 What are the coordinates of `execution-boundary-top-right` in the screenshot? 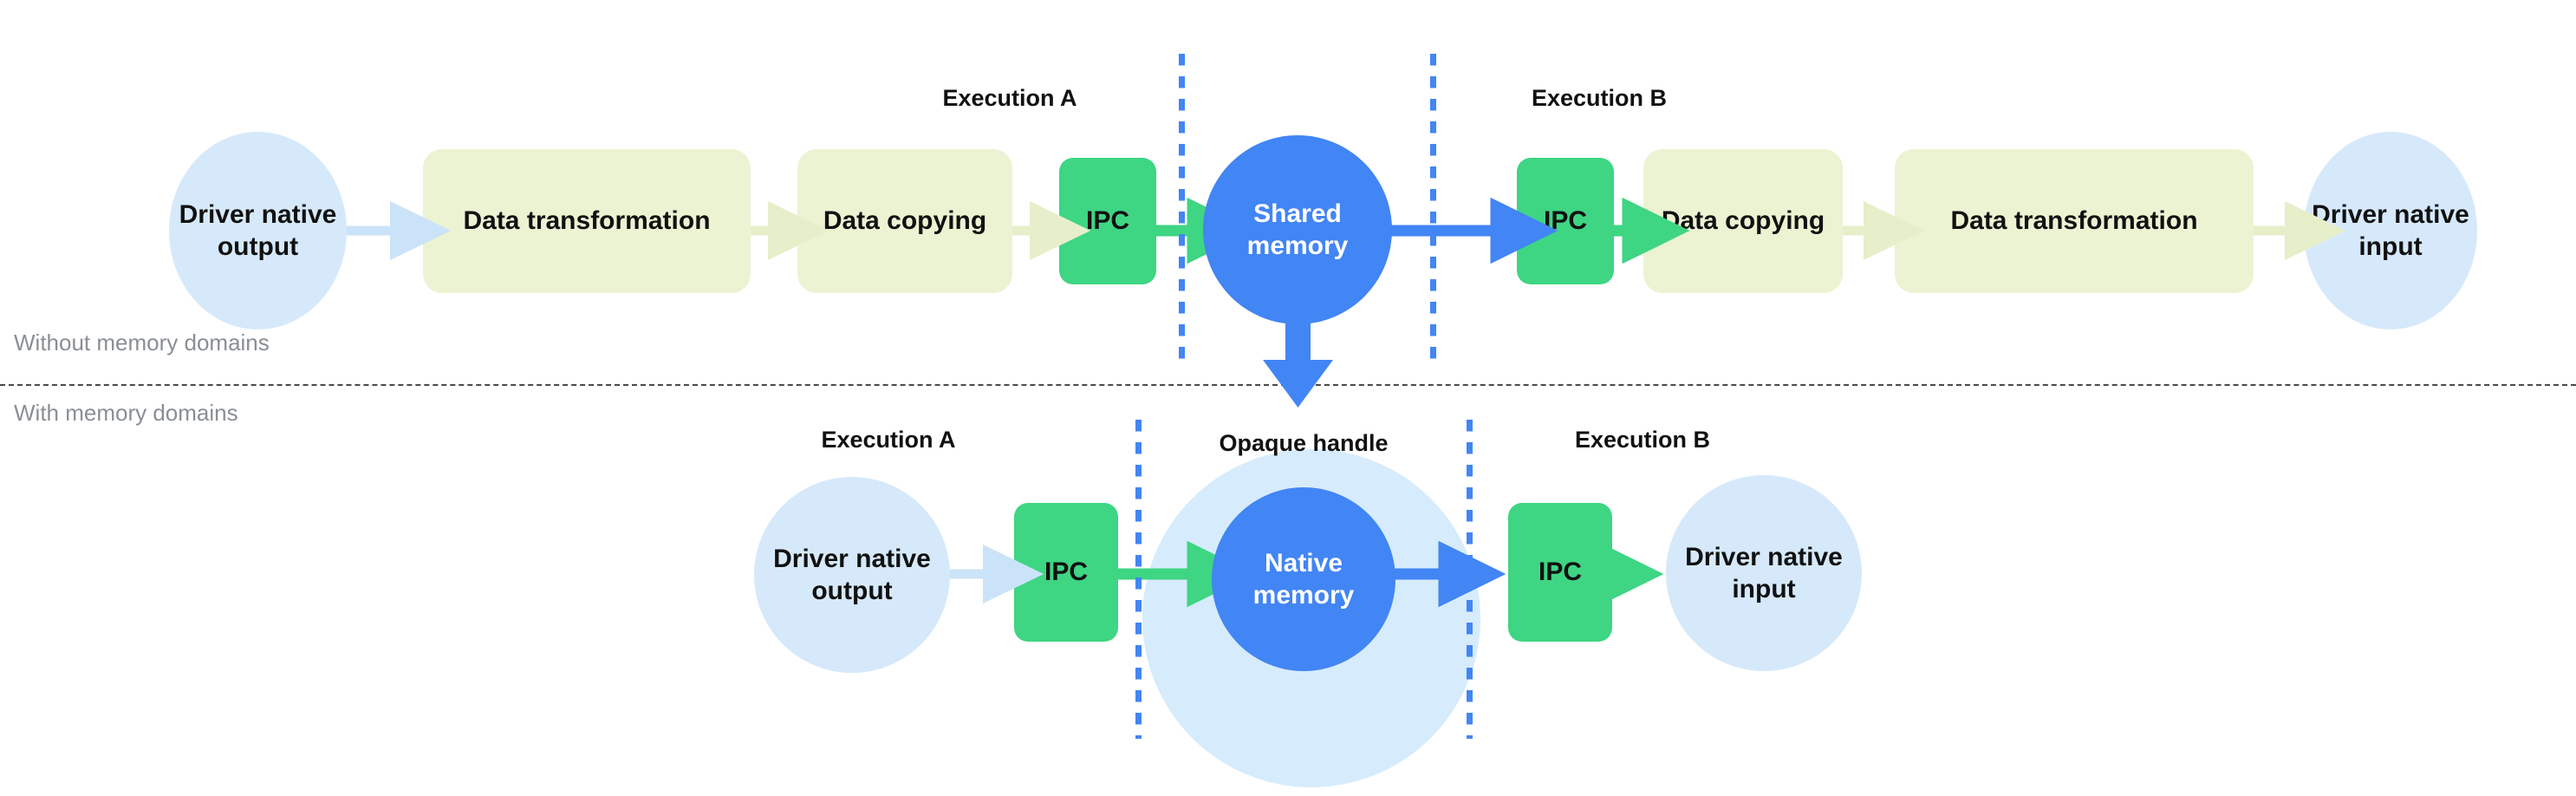 It's located at (1433, 208).